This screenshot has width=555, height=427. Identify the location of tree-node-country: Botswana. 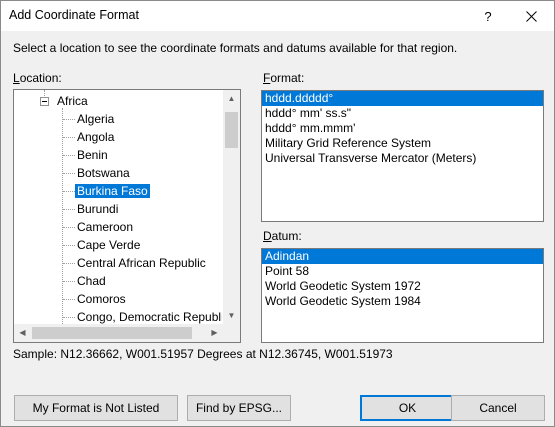
(103, 173).